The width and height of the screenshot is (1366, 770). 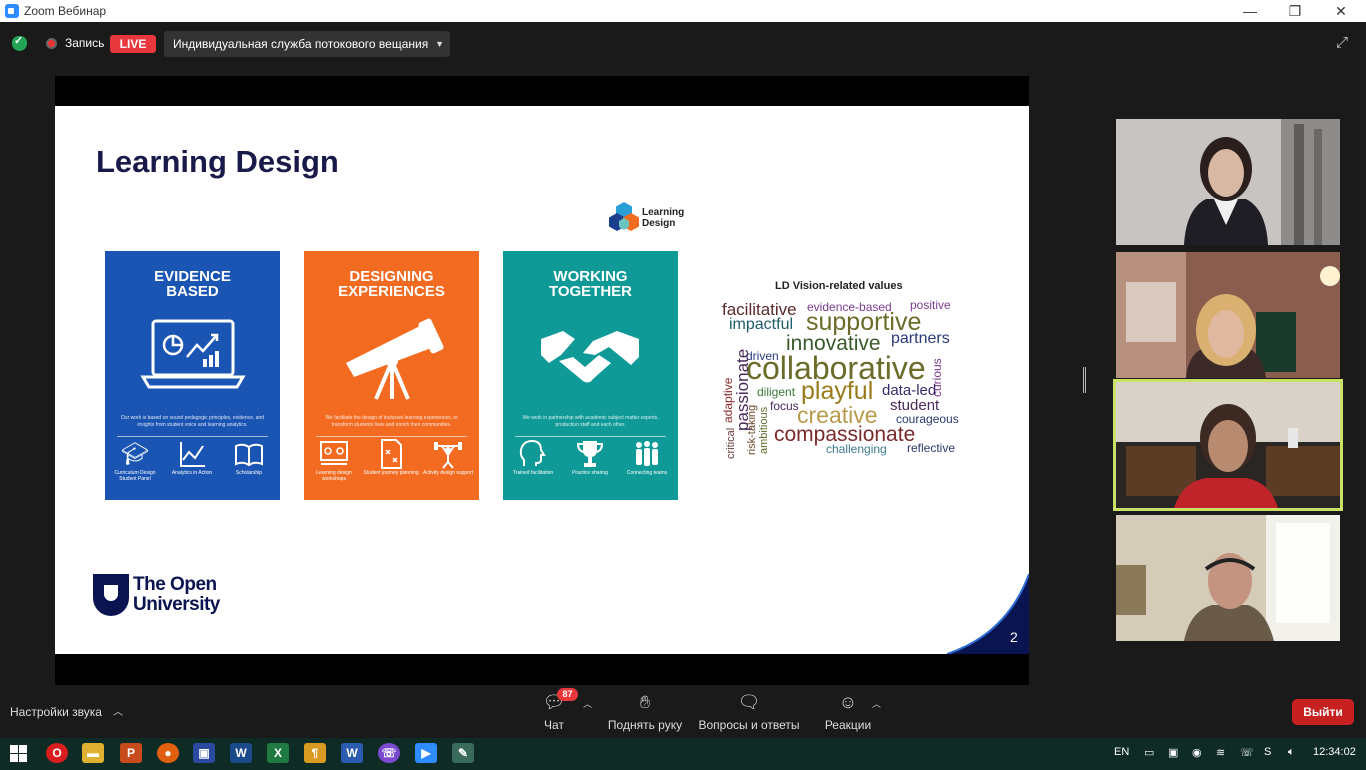 What do you see at coordinates (111, 595) in the screenshot?
I see `open-university-shield-icon` at bounding box center [111, 595].